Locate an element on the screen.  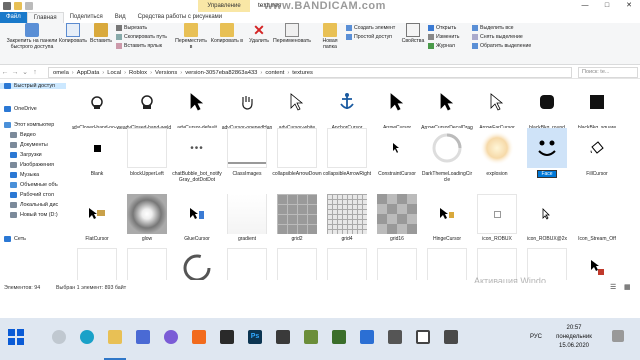
close-button: ✕ is located at coordinates (629, 6).